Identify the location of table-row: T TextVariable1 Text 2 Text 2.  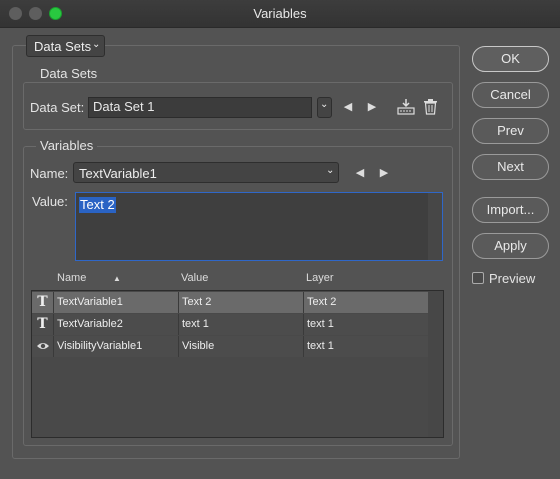
(230, 302).